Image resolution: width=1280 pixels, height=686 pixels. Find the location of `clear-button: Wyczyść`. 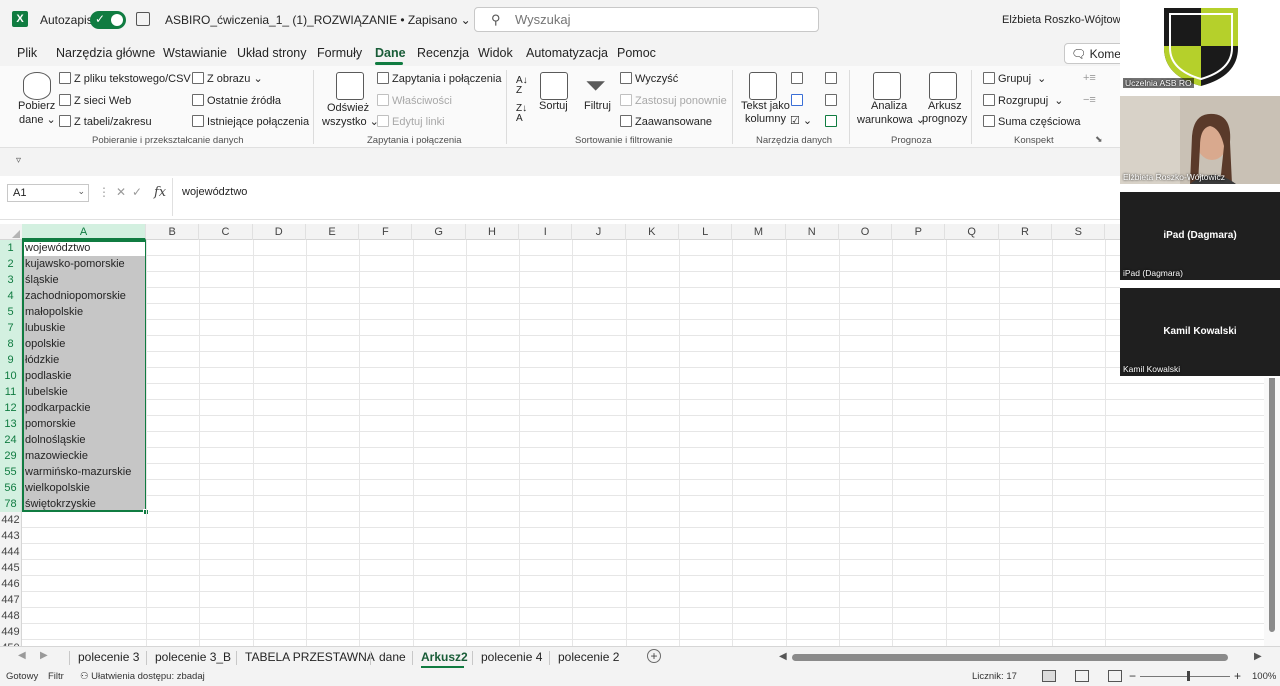

clear-button: Wyczyść is located at coordinates (649, 78).